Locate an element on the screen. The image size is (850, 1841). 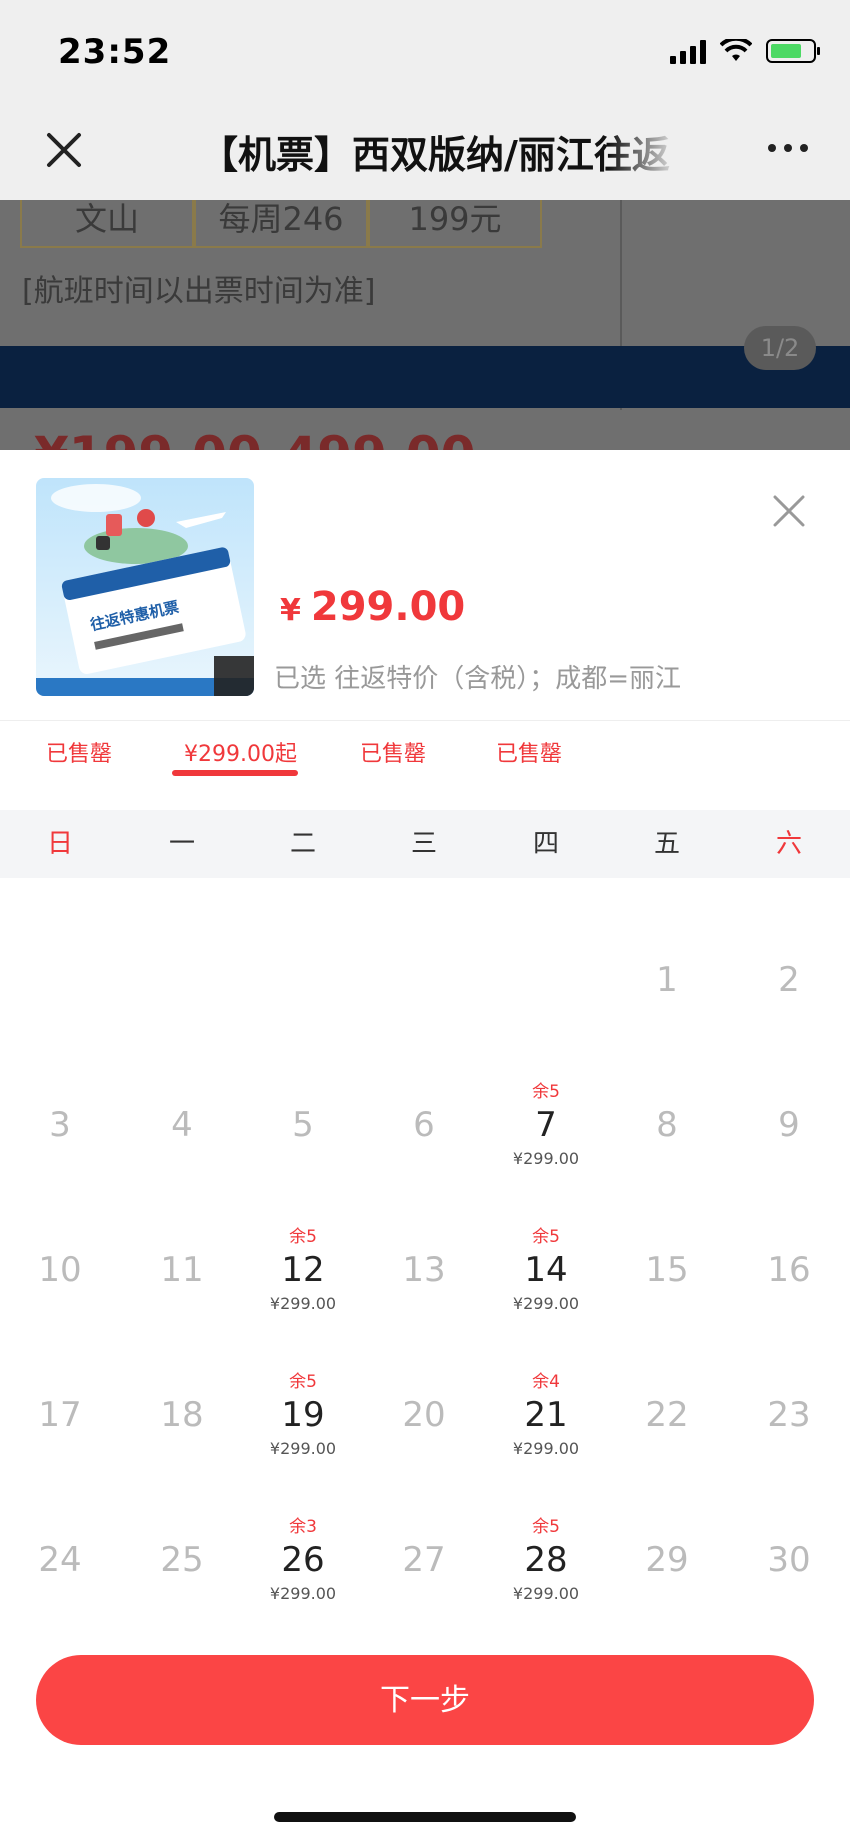
month-tab-active: ¥299.00起 is located at coordinates (240, 752).